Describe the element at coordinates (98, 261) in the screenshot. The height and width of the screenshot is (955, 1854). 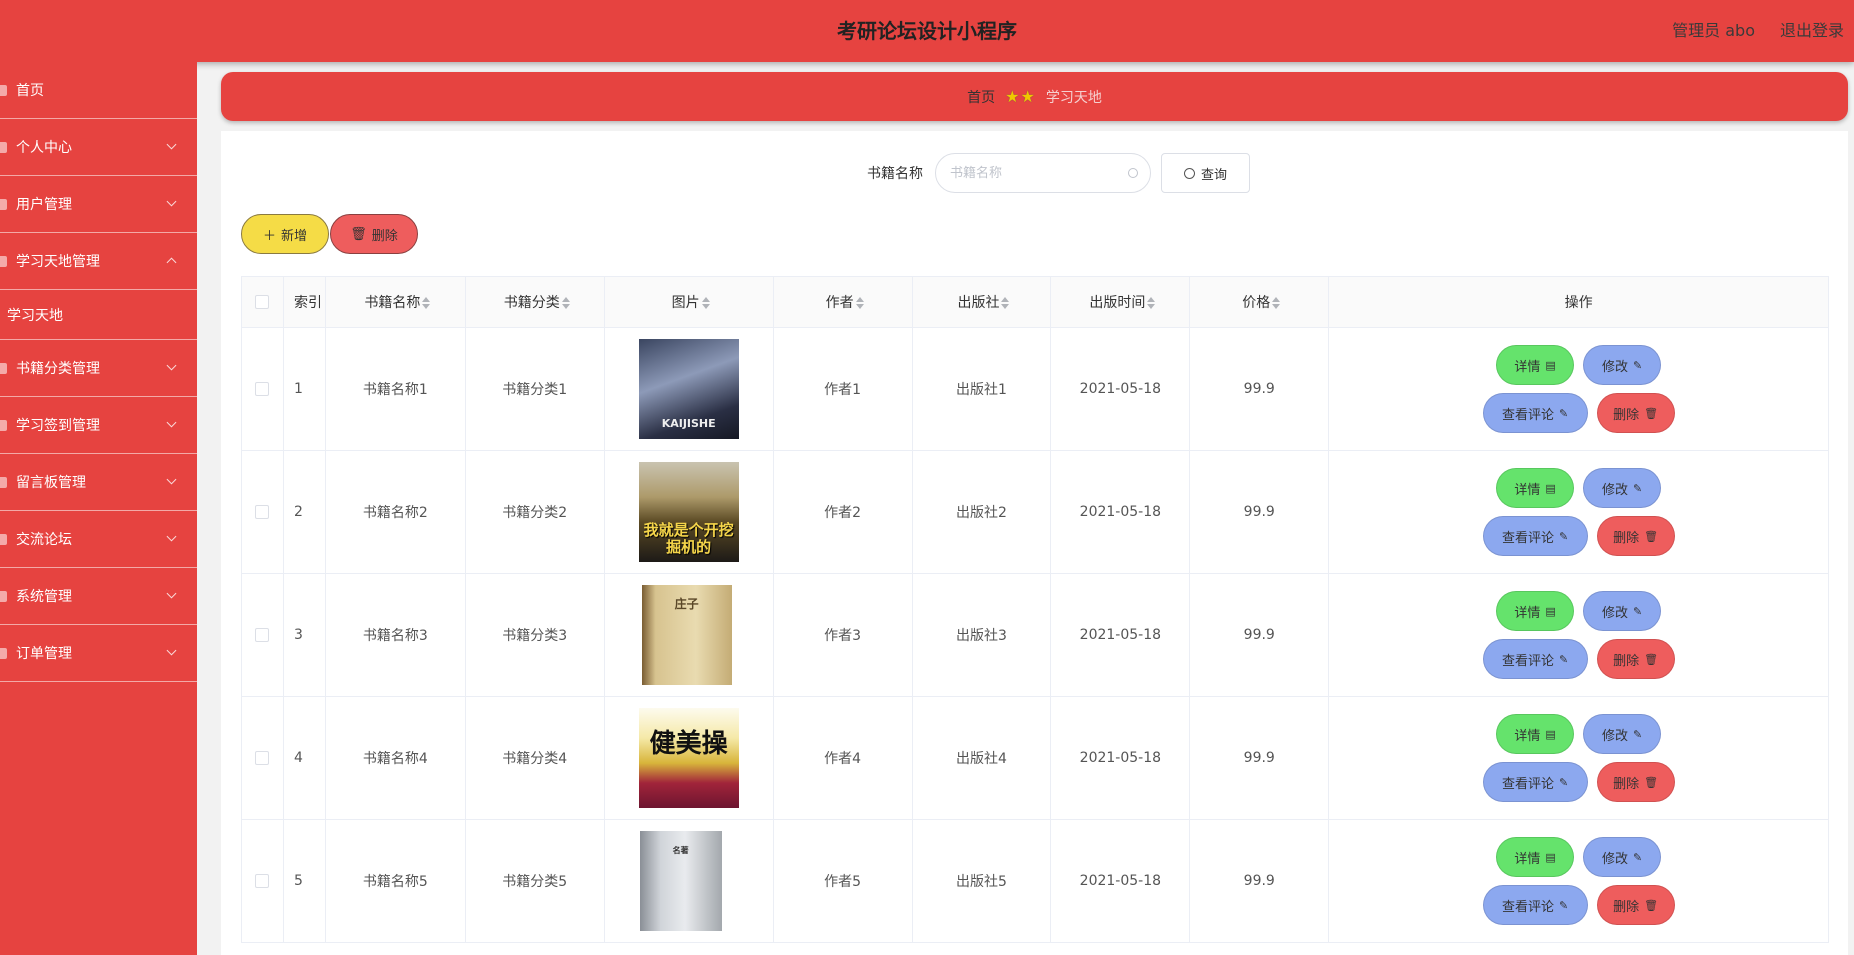
I see `sidebar-item-study-management: 学习天地管理` at that location.